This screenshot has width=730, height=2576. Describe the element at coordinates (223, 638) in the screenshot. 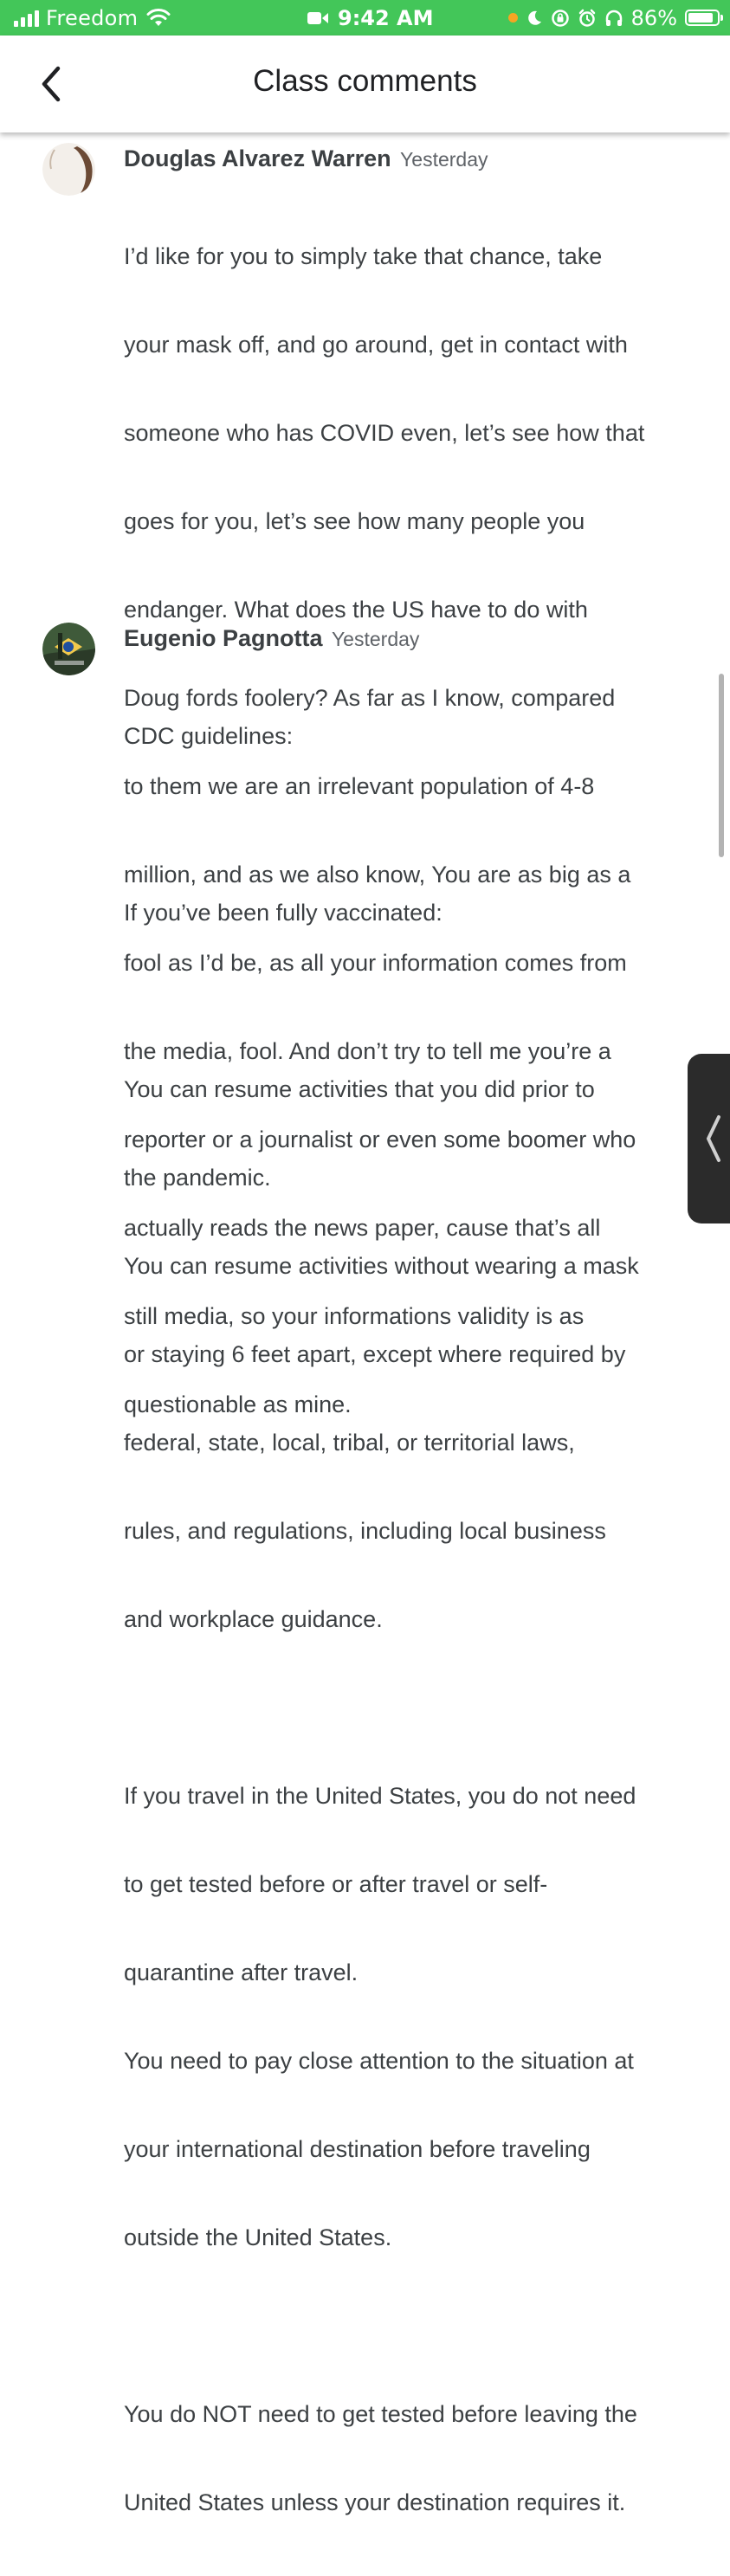

I see `comment-author: Eugenio Pagnotta` at that location.